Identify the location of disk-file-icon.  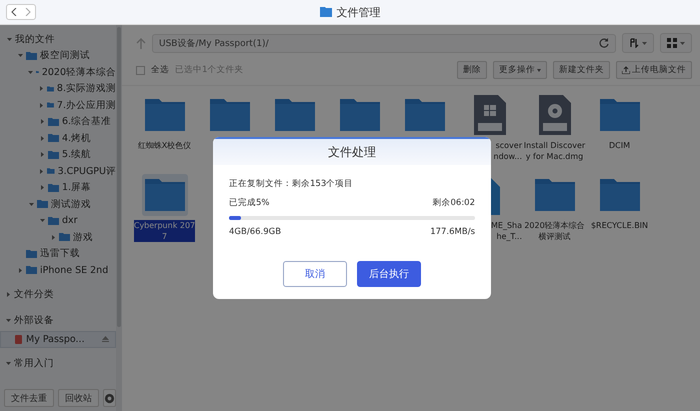
(554, 115).